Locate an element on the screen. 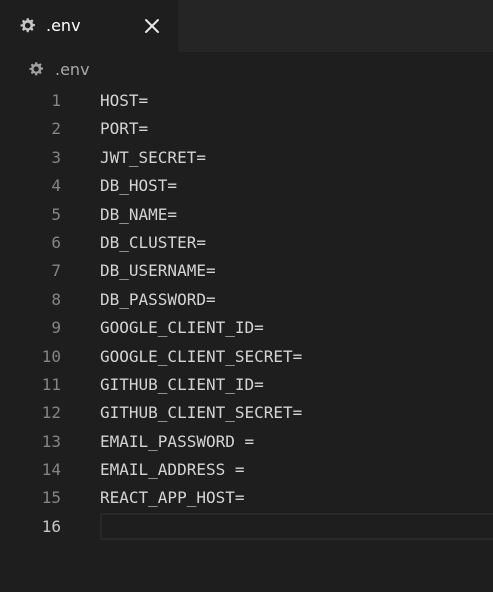  line-number: 3 is located at coordinates (56, 157).